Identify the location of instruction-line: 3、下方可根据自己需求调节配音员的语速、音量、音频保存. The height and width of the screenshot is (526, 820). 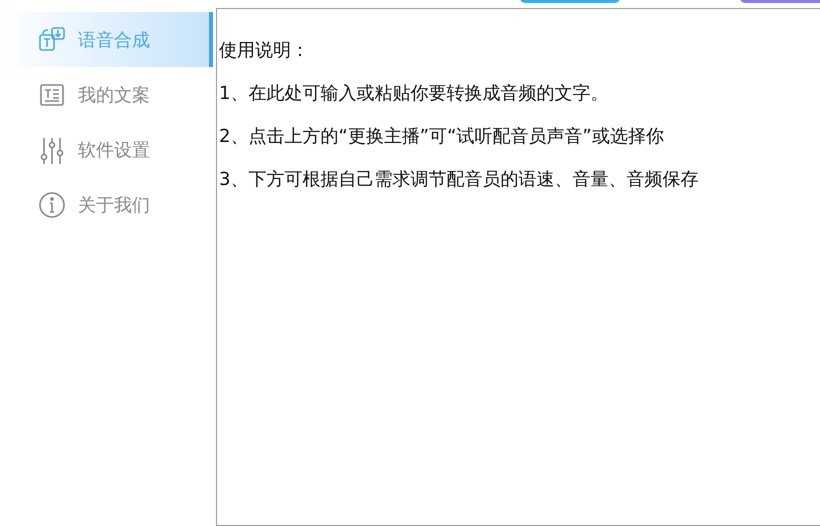
(459, 180).